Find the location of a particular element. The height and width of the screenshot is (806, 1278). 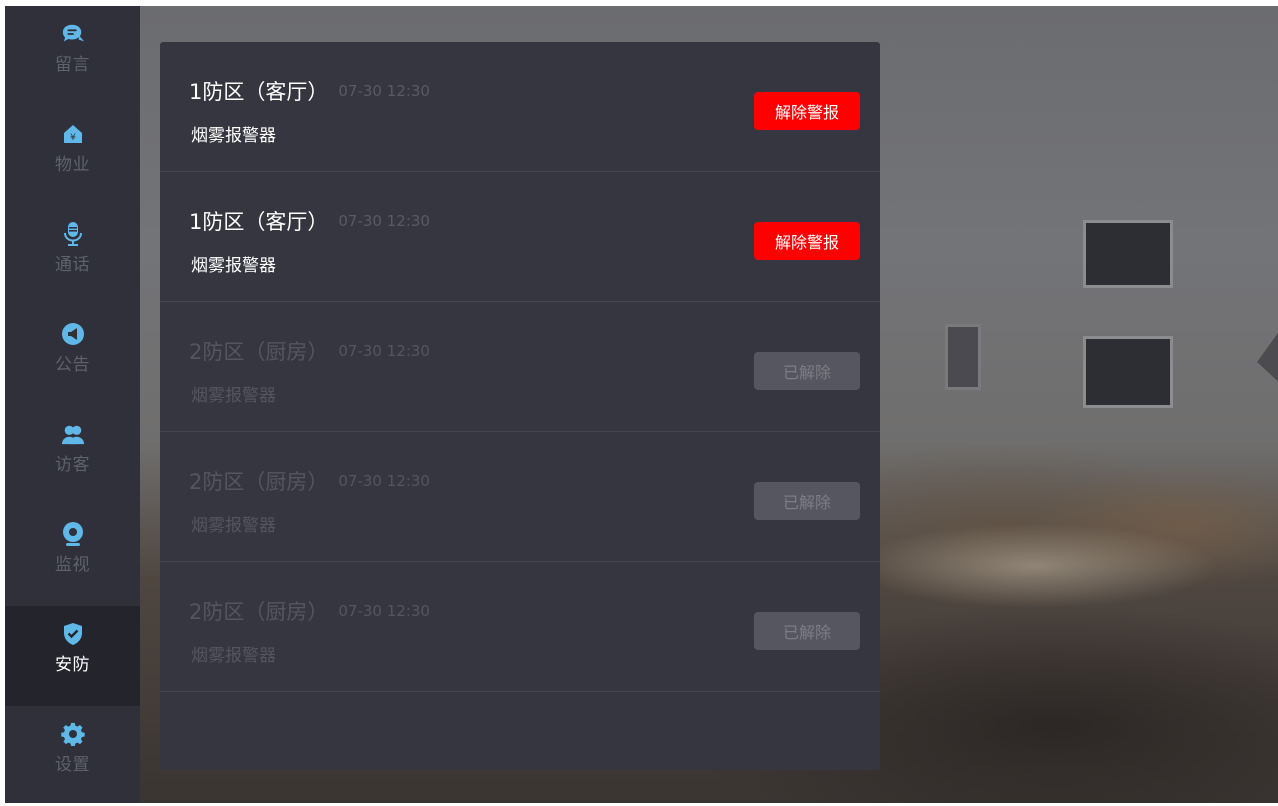

sidebar-item-label: 通话 is located at coordinates (72, 265).